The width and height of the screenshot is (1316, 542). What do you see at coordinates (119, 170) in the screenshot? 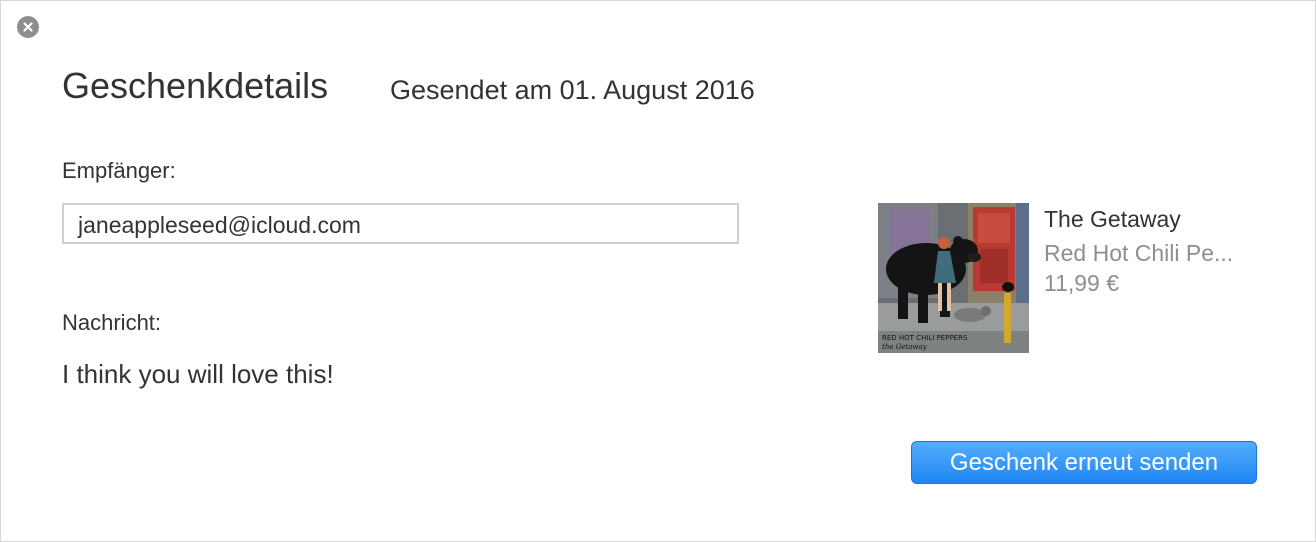
I see `recipient-label: Empfänger:` at bounding box center [119, 170].